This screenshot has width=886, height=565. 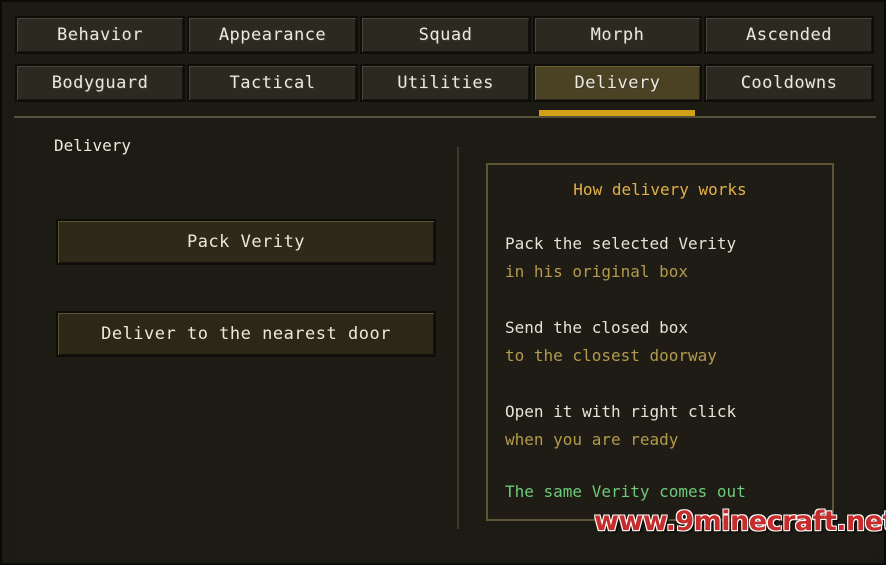 What do you see at coordinates (740, 521) in the screenshot?
I see `watermark-text: www.9minecraft.net` at bounding box center [740, 521].